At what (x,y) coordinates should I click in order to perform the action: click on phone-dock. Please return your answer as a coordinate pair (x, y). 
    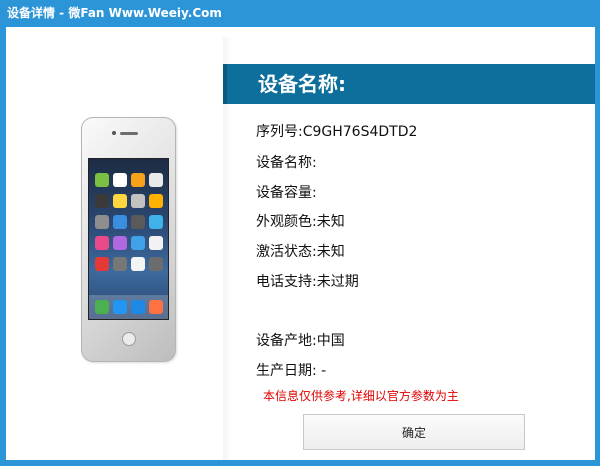
    Looking at the image, I should click on (128, 307).